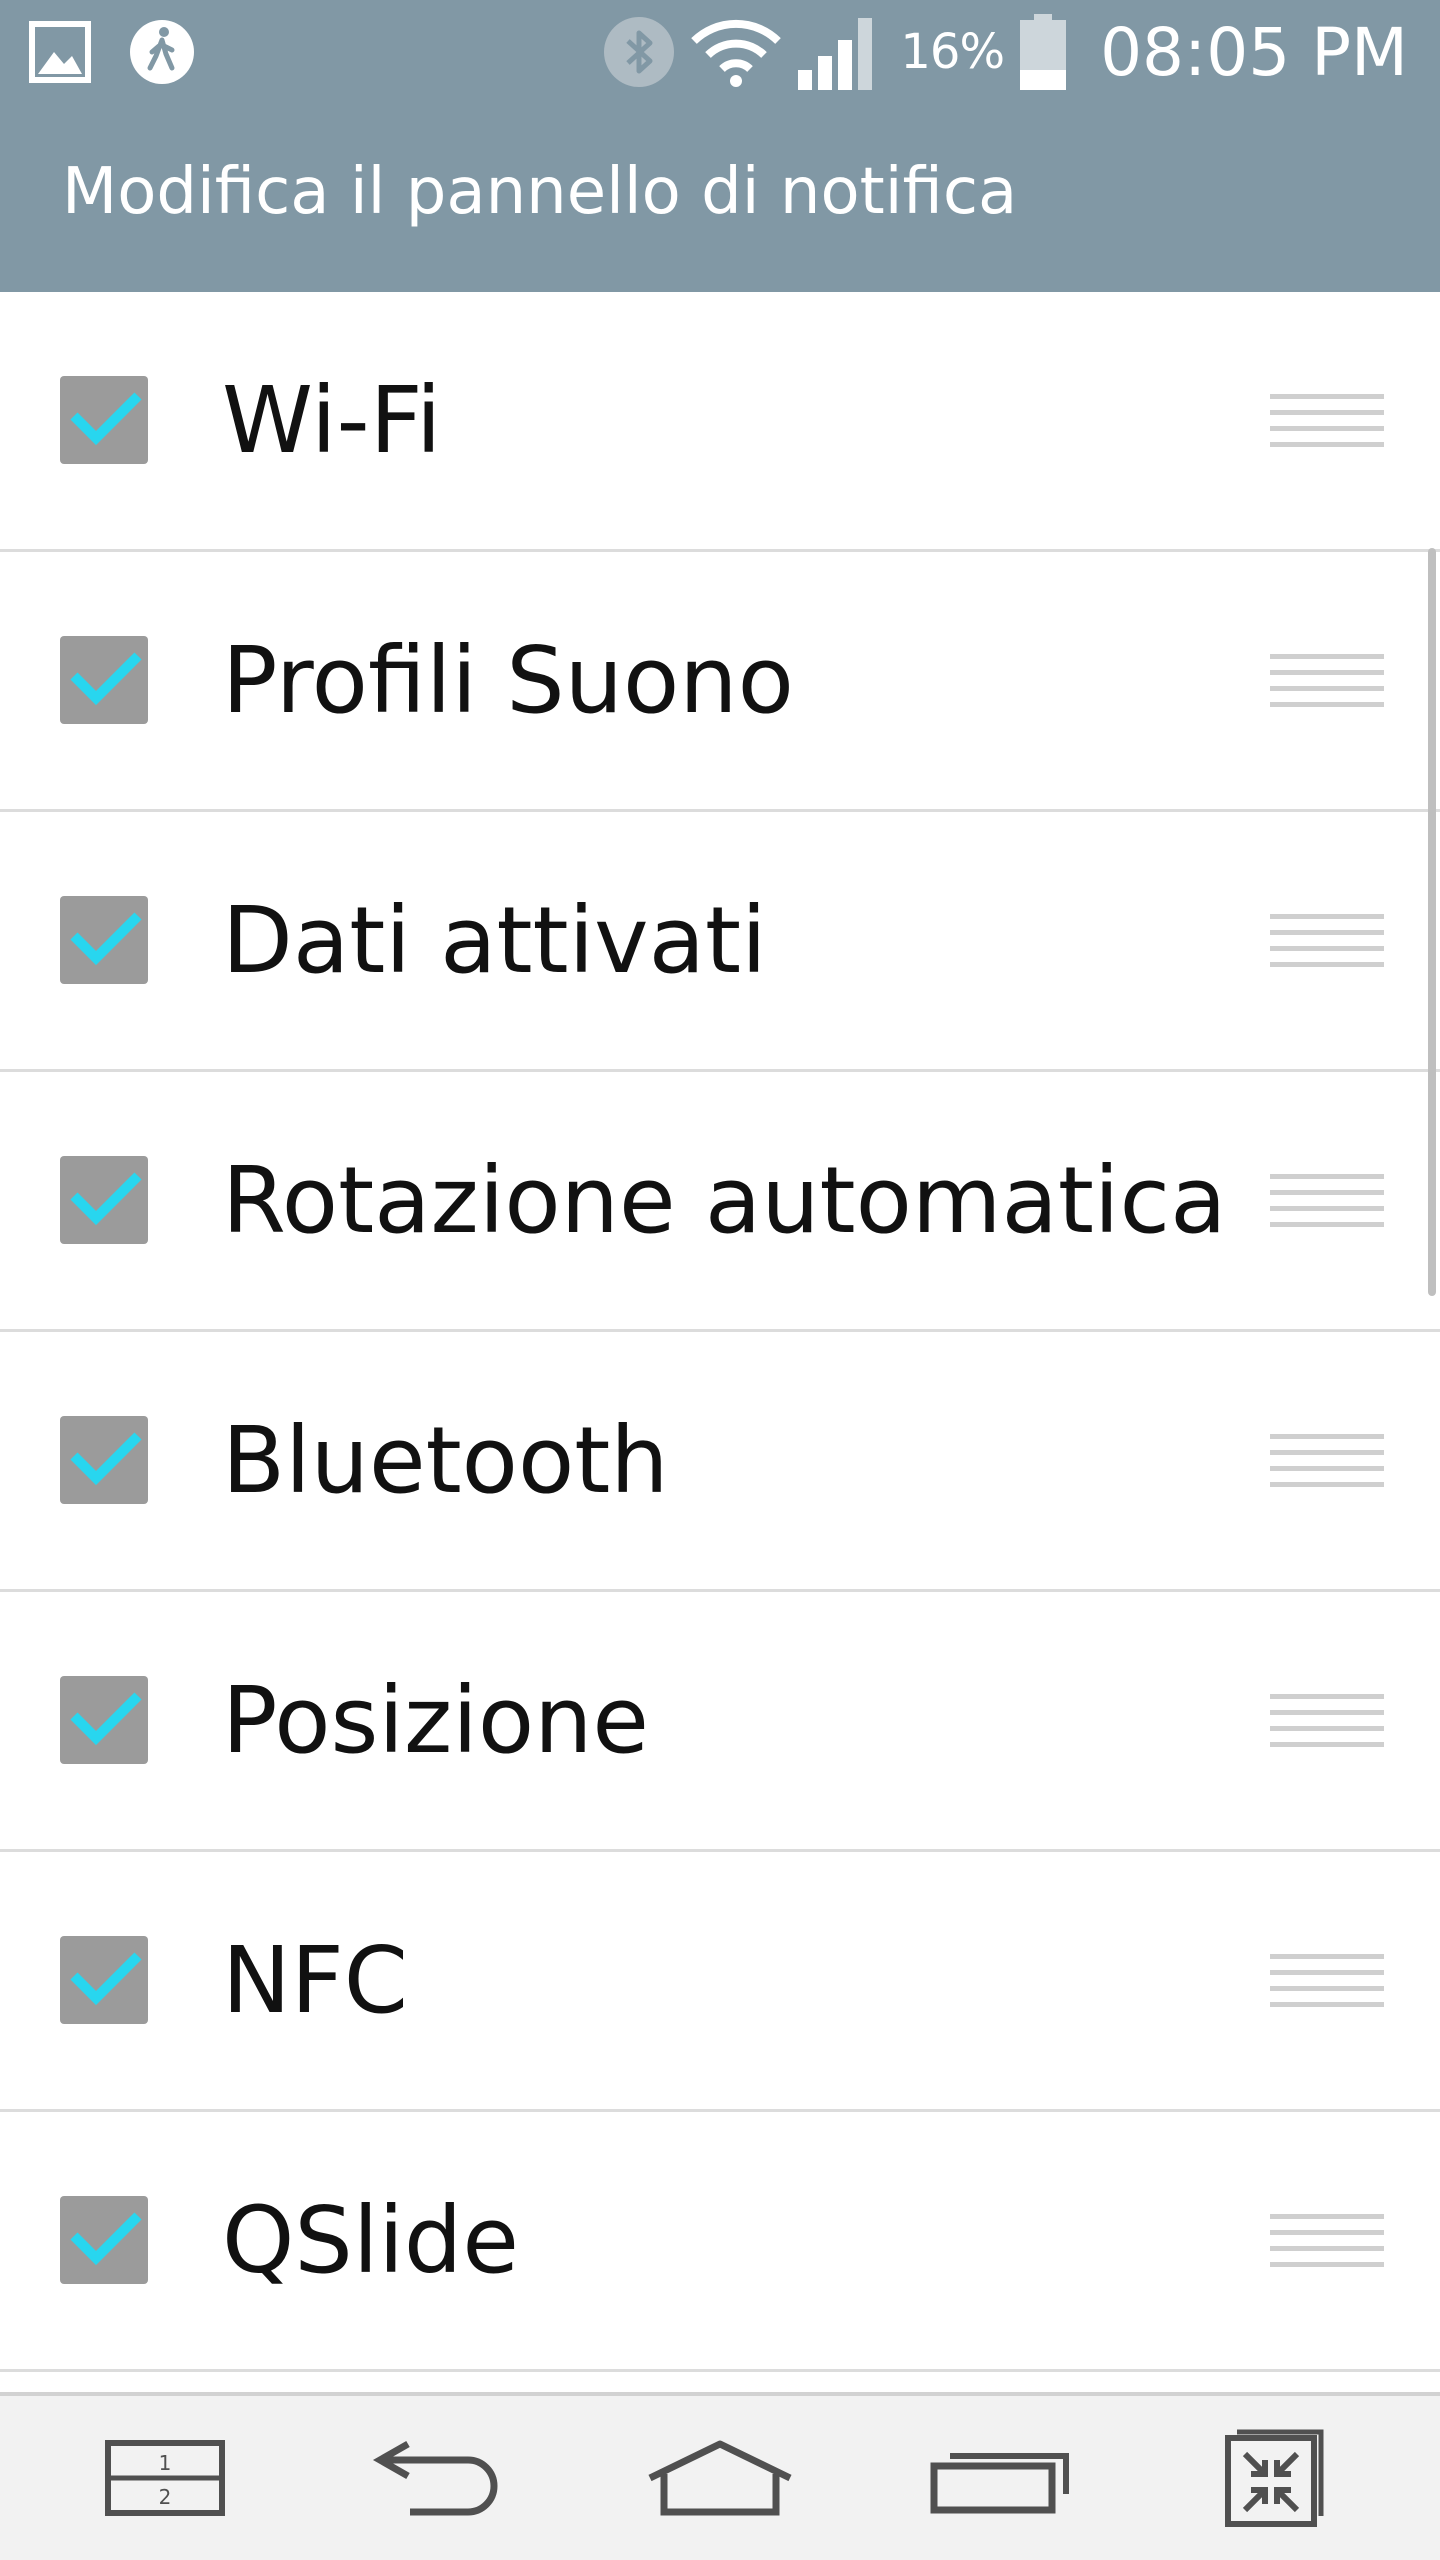 This screenshot has width=1440, height=2560. Describe the element at coordinates (540, 192) in the screenshot. I see `page-title: Modifica il pannello di notifica` at that location.